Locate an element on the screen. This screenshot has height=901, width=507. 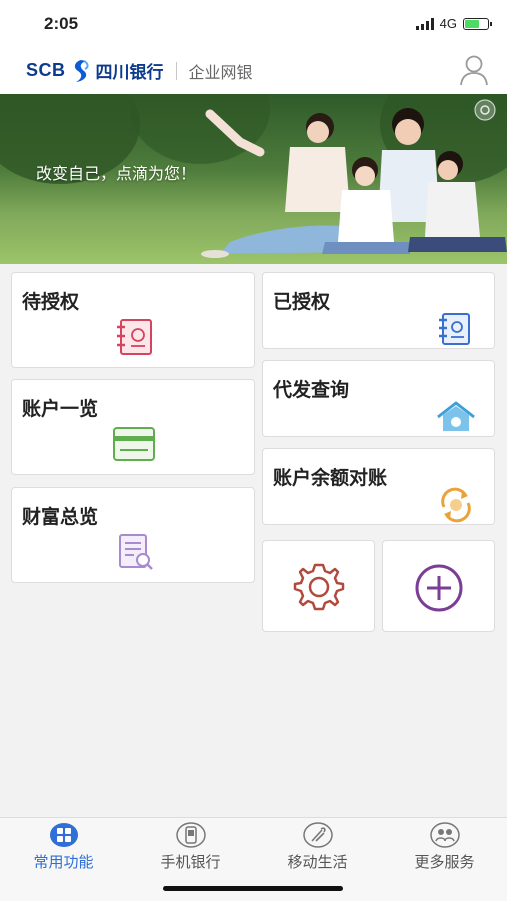
payroll-query-title: 代发查询 is located at coordinates (311, 390).